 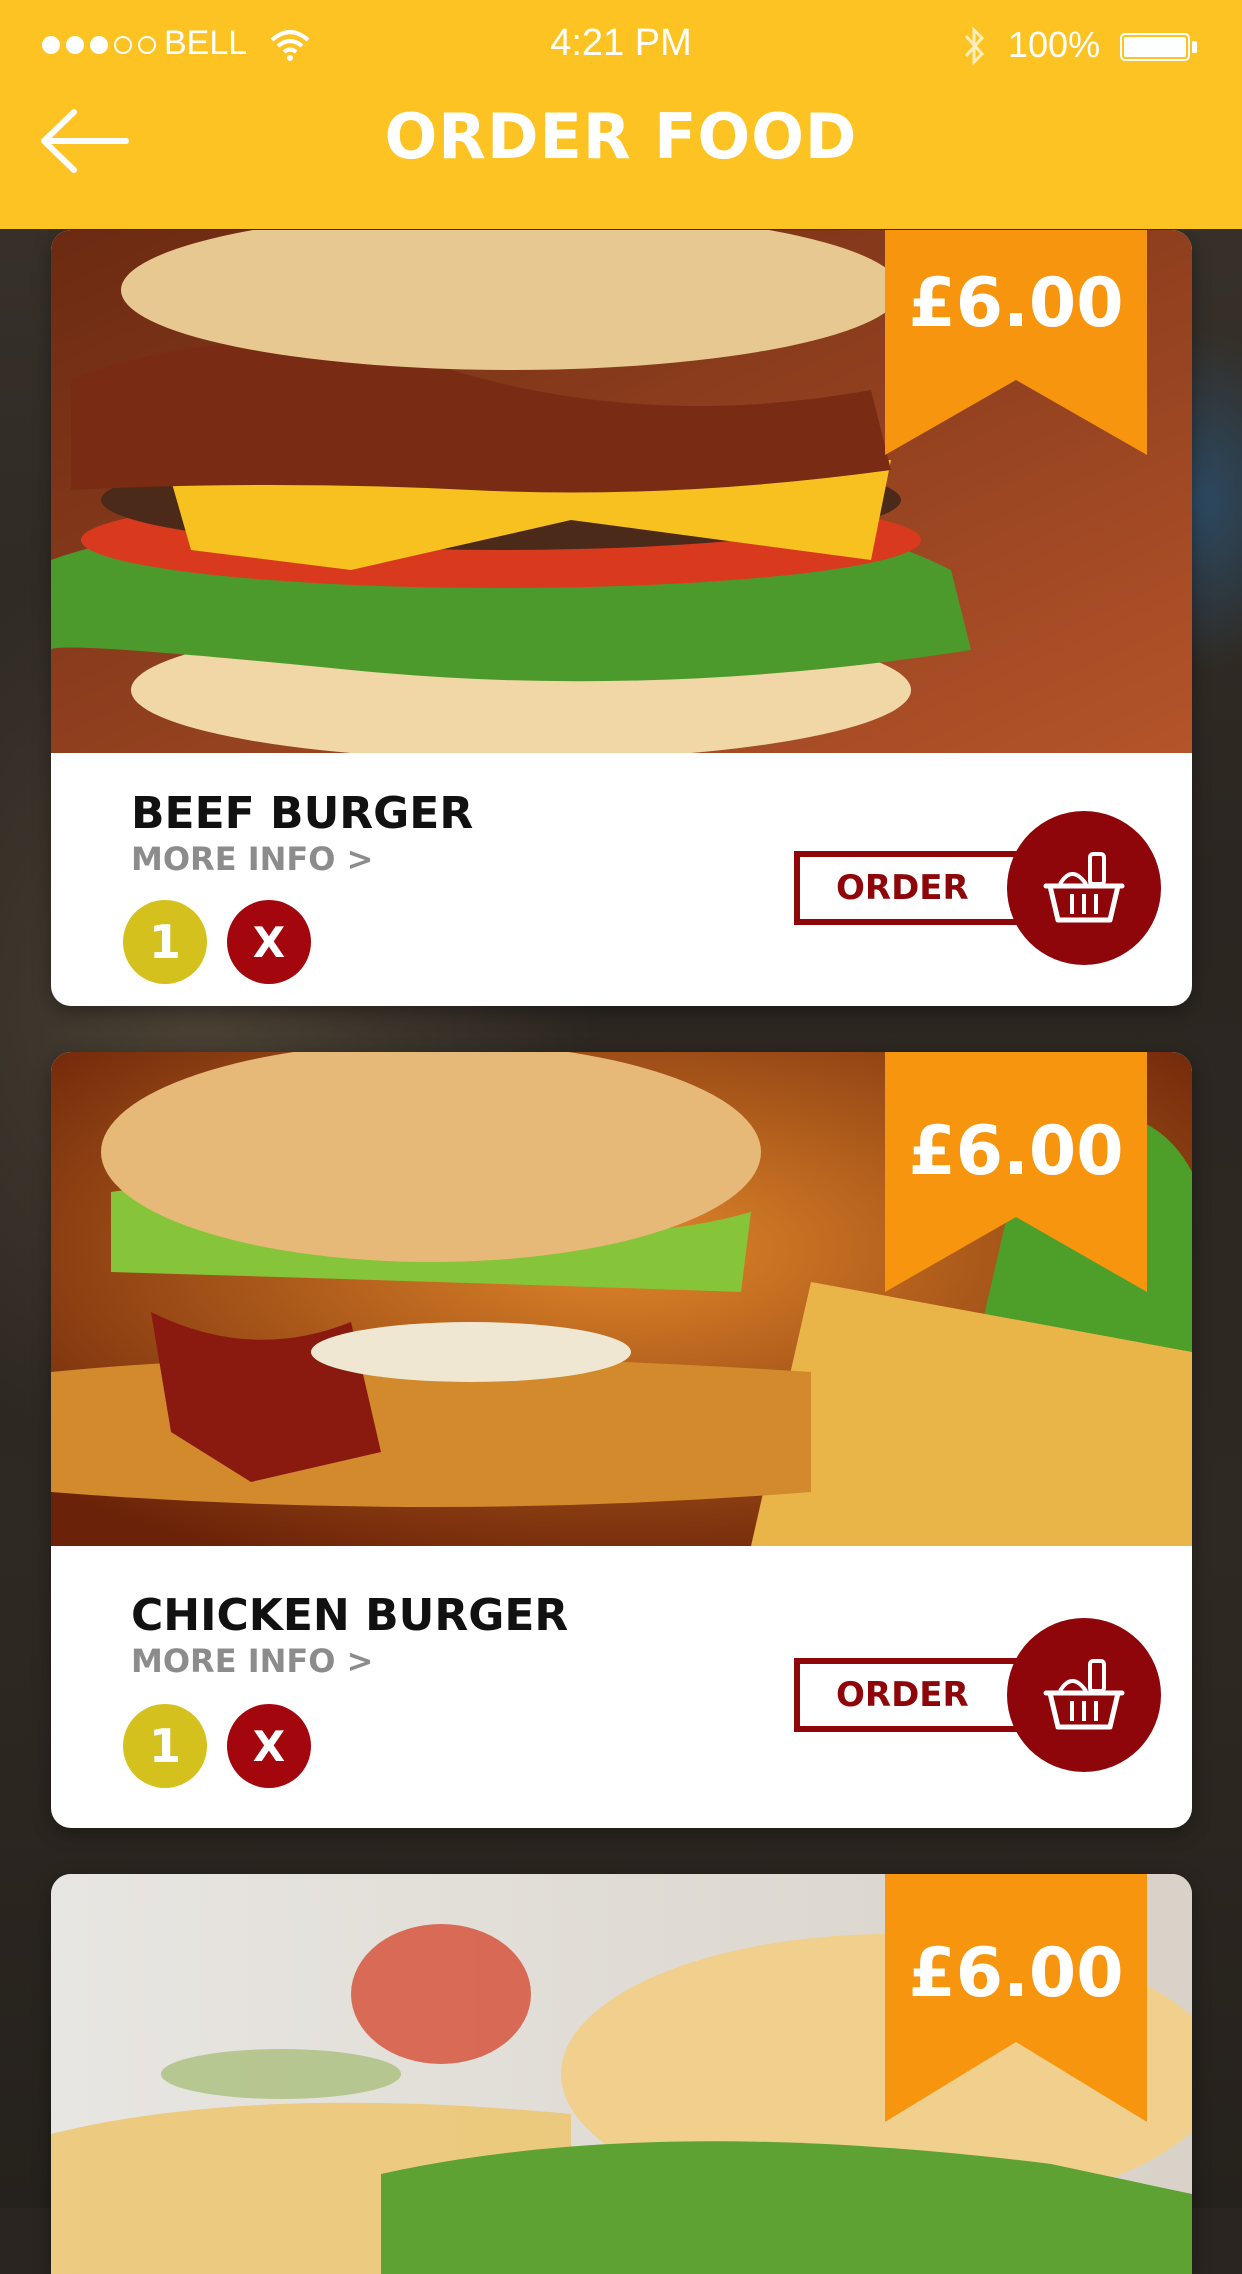 What do you see at coordinates (350, 1615) in the screenshot?
I see `item-name: CHICKEN BURGER` at bounding box center [350, 1615].